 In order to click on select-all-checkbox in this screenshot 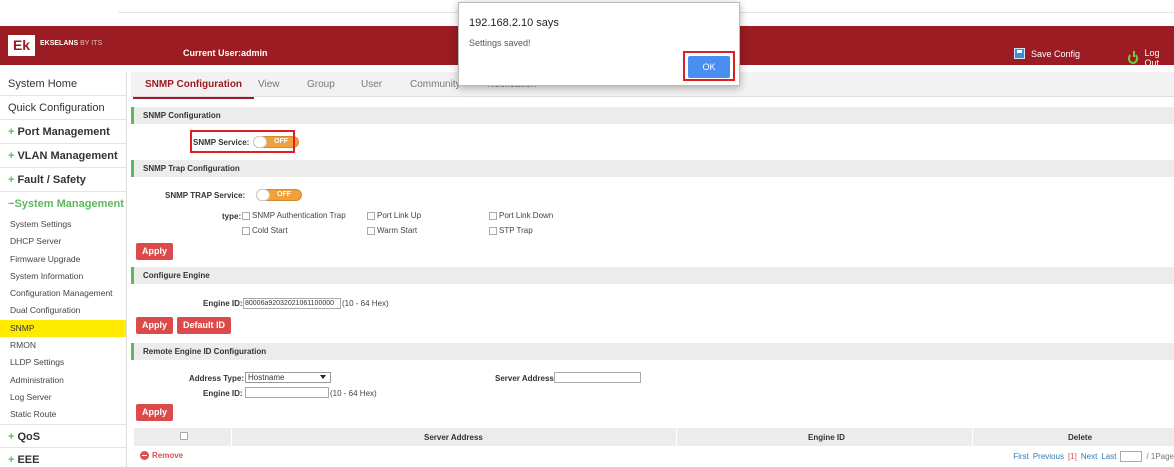, I will do `click(184, 436)`.